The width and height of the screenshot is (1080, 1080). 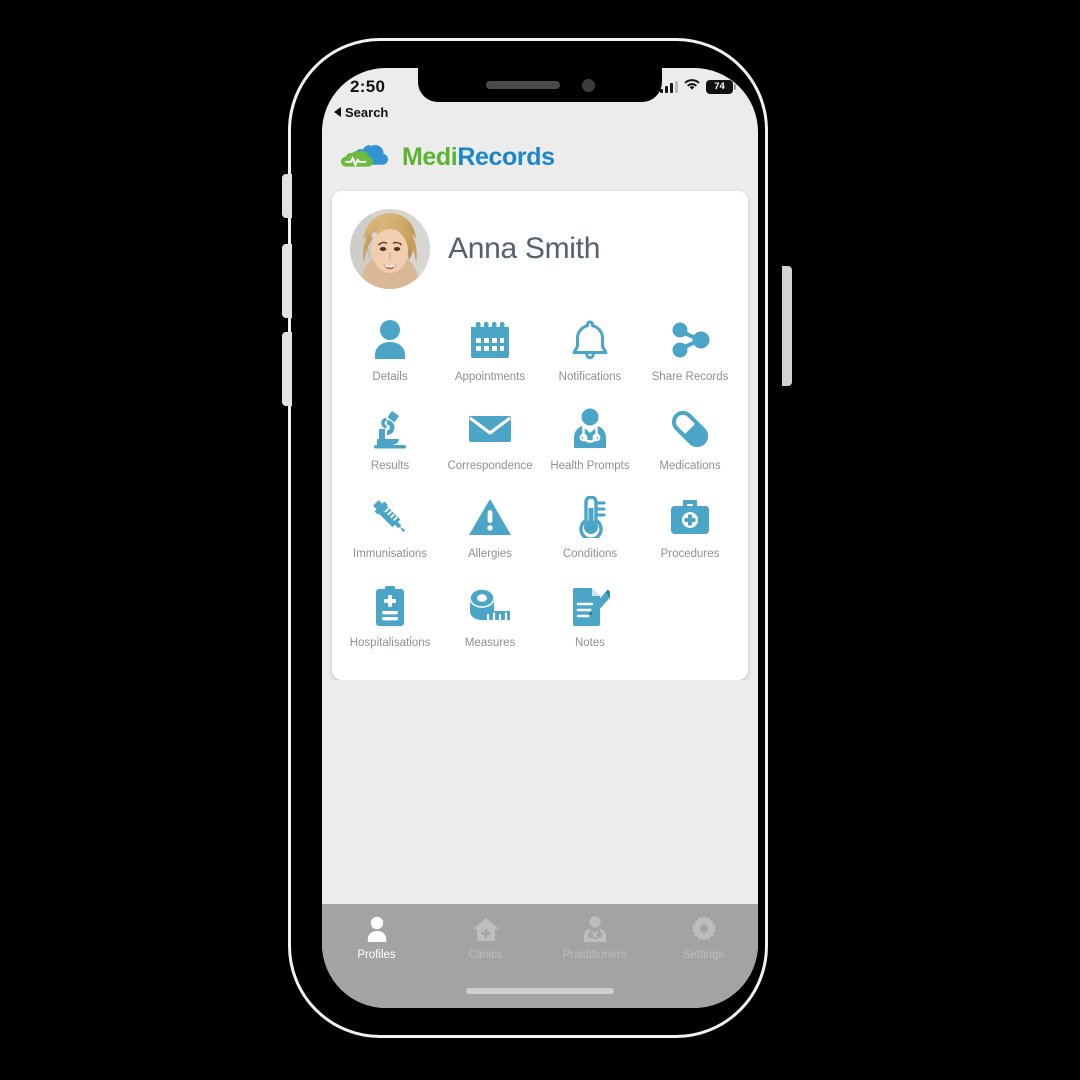 I want to click on status-bar-indicators: 74, so click(x=698, y=87).